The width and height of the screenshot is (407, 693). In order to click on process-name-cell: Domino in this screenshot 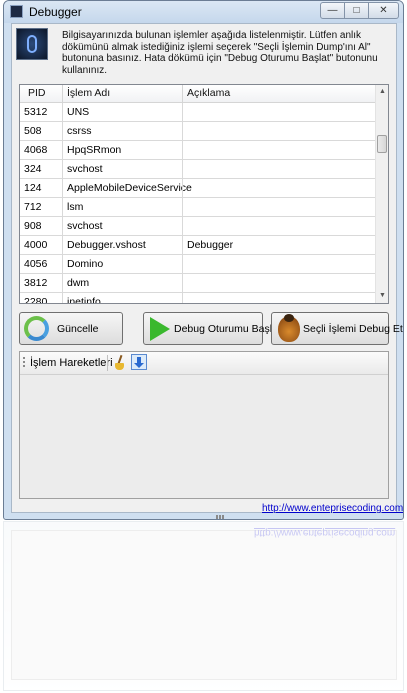, I will do `click(85, 264)`.